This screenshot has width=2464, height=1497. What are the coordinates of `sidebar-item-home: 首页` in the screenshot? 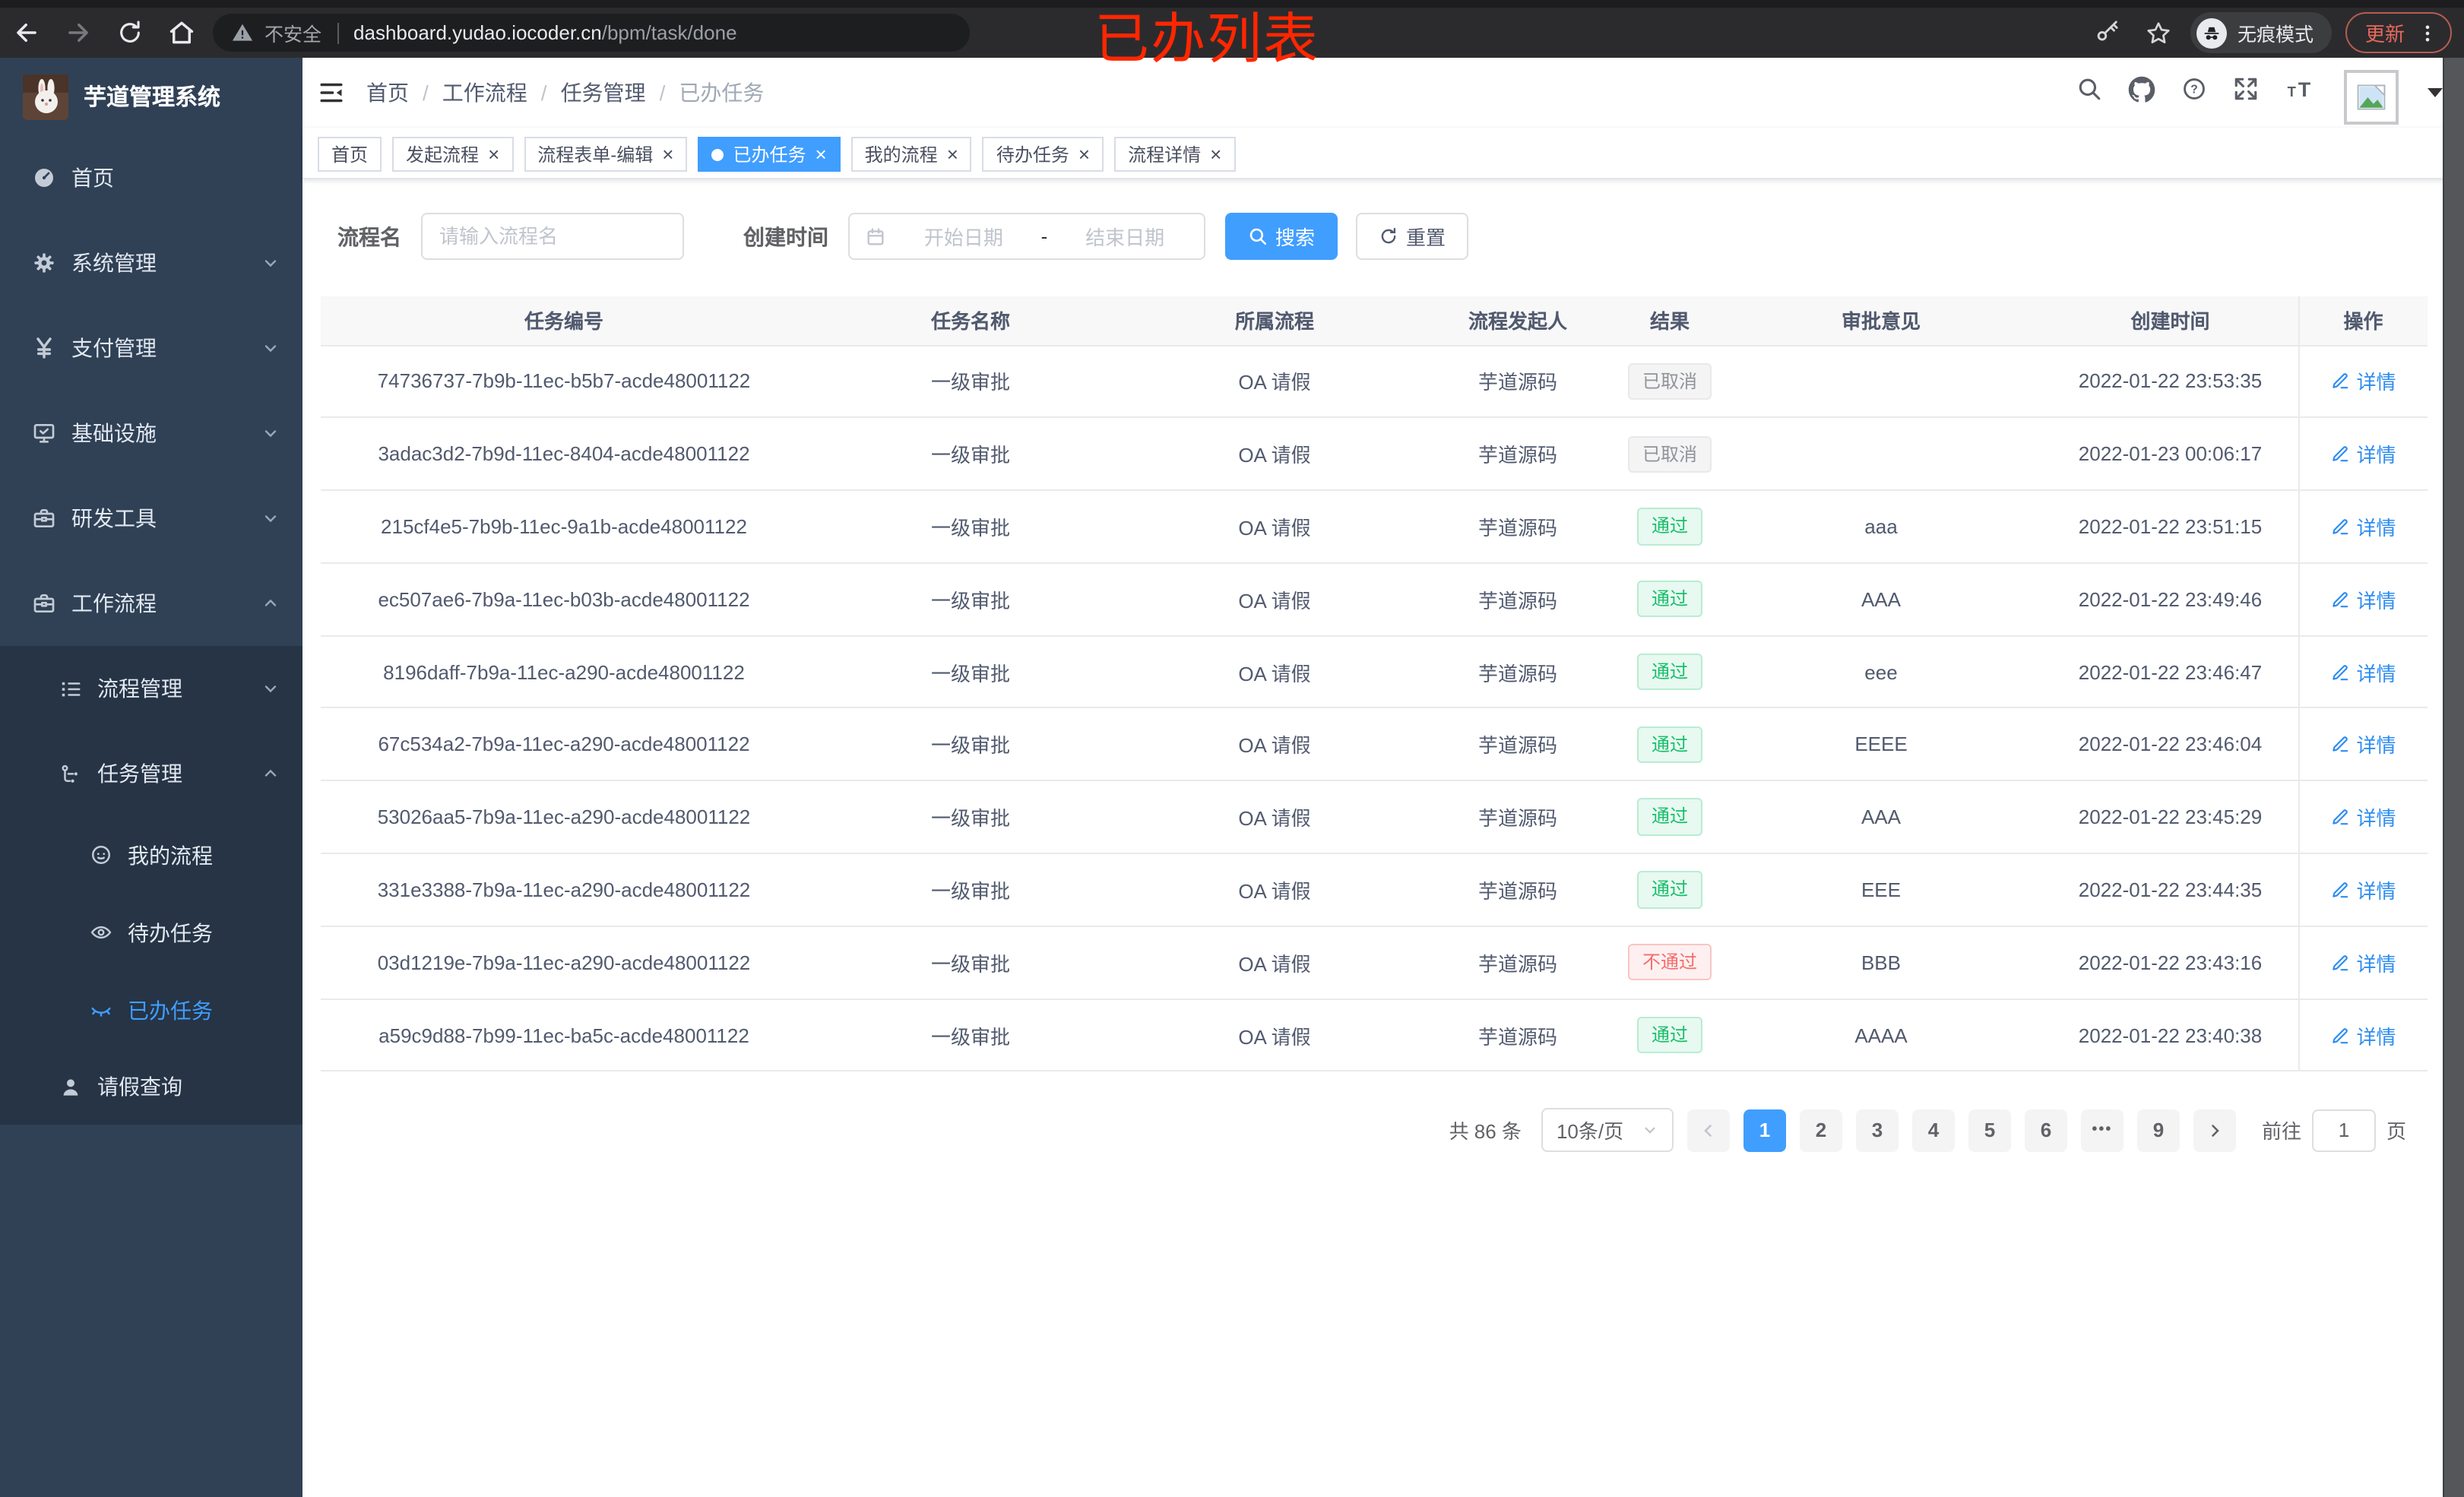 It's located at (151, 177).